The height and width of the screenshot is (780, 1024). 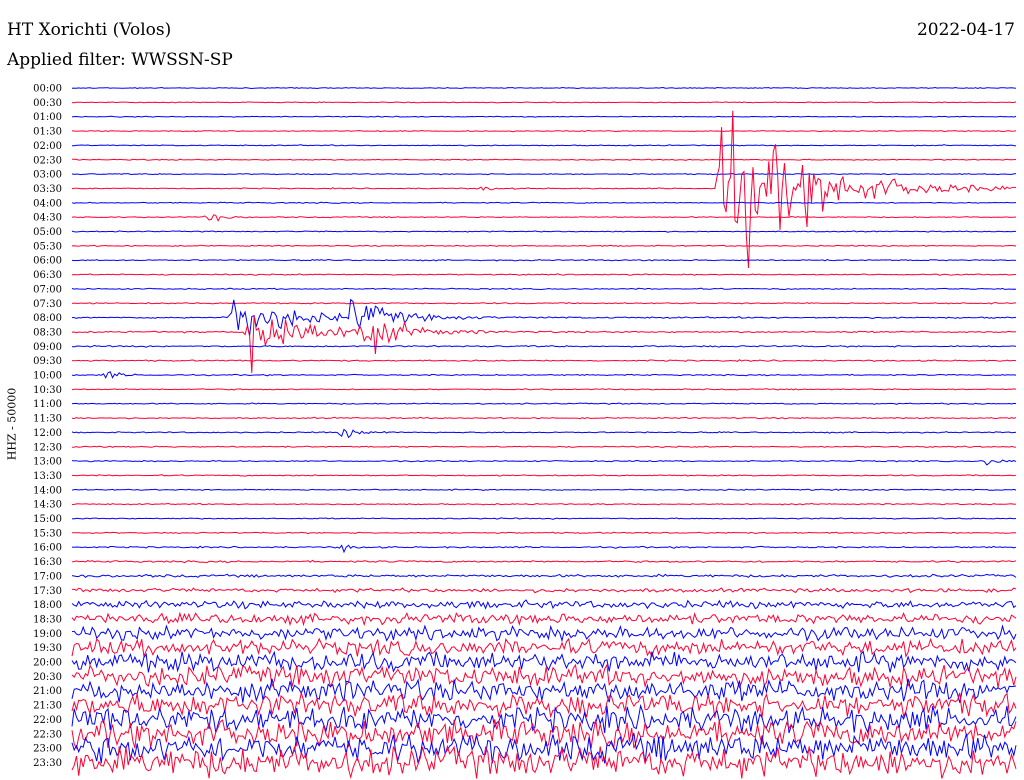 I want to click on row-time-label: 07:30, so click(x=47, y=304).